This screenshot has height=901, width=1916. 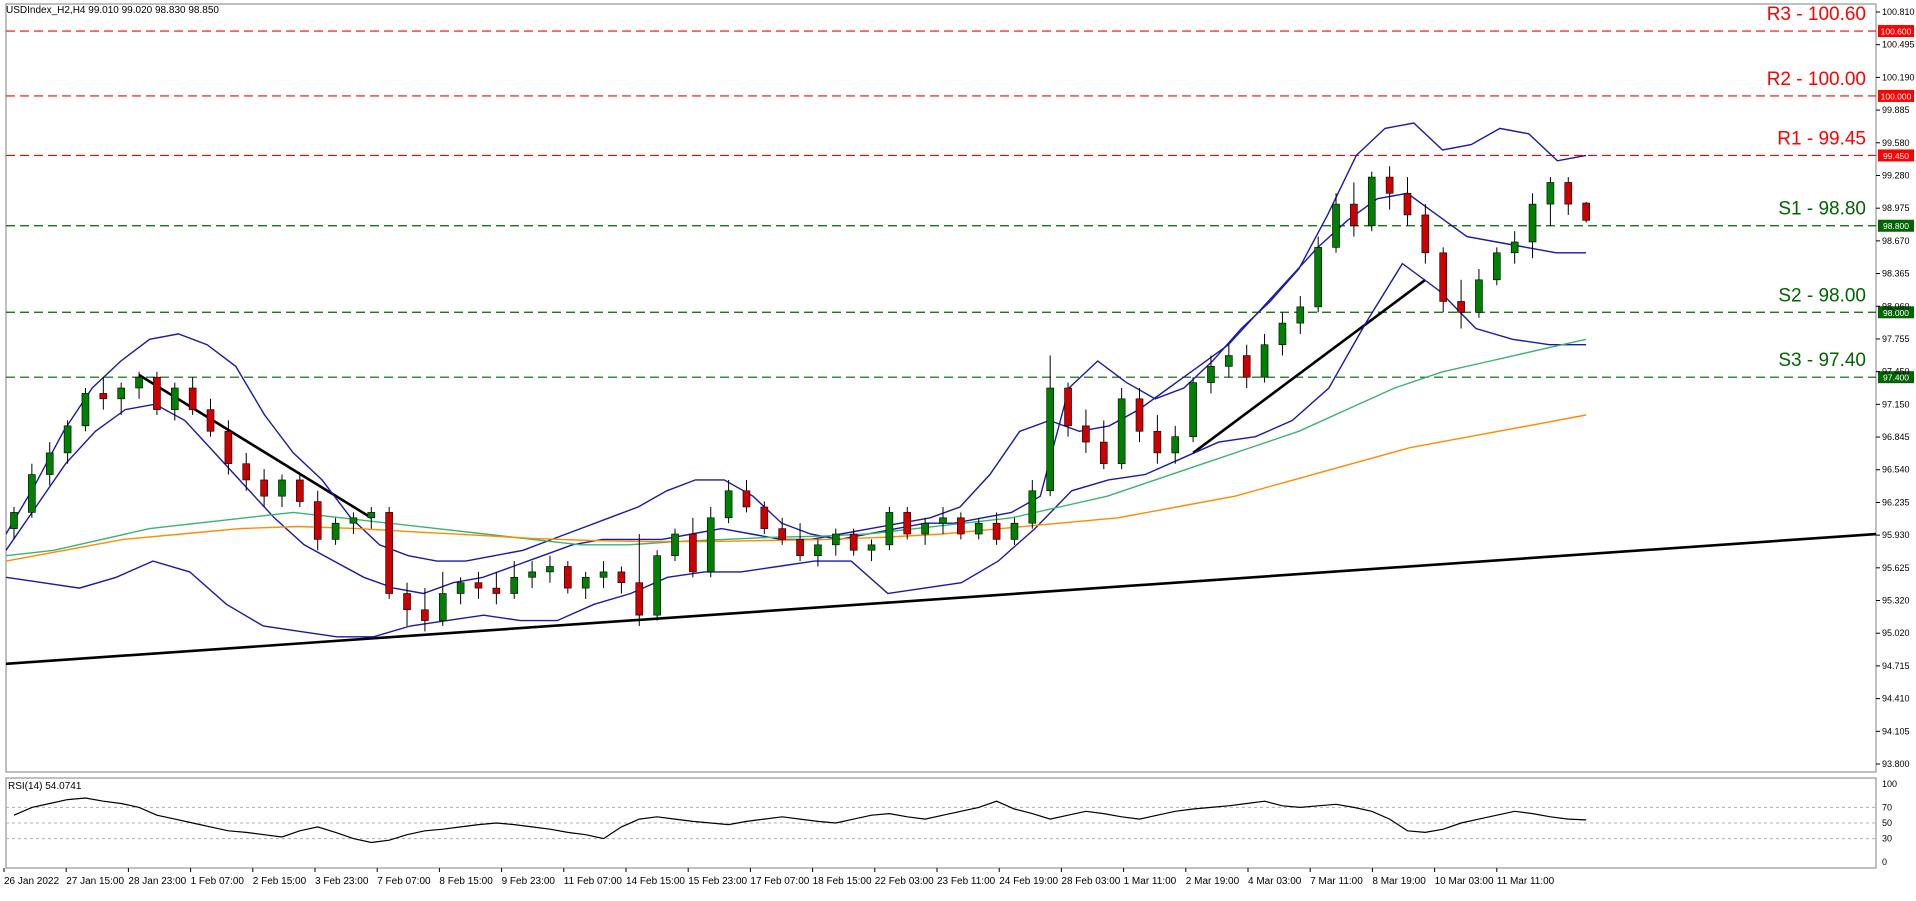 I want to click on price-tick-label: 94.105, so click(x=1896, y=731).